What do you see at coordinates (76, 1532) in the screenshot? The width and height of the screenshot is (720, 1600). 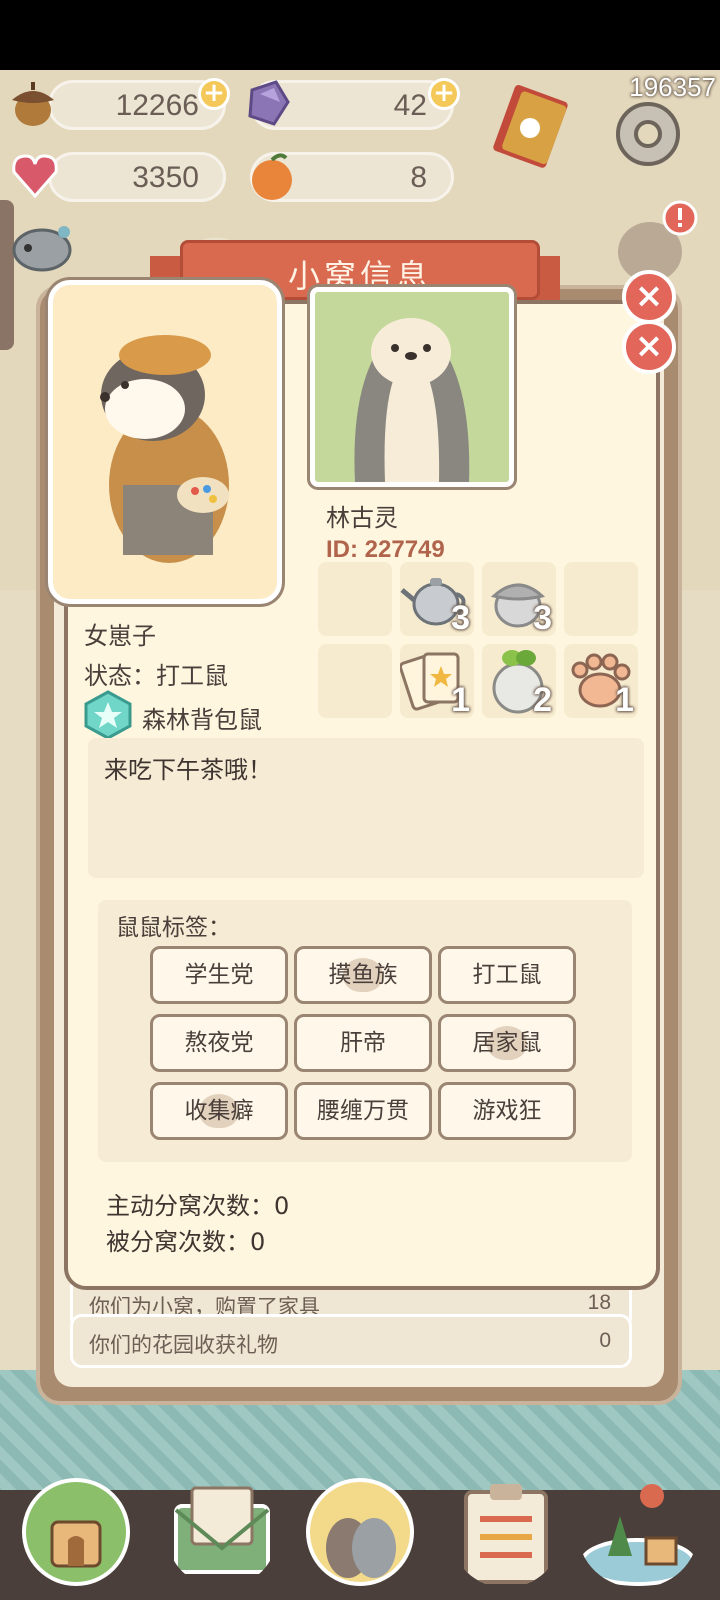 I see `home-nav-icon` at bounding box center [76, 1532].